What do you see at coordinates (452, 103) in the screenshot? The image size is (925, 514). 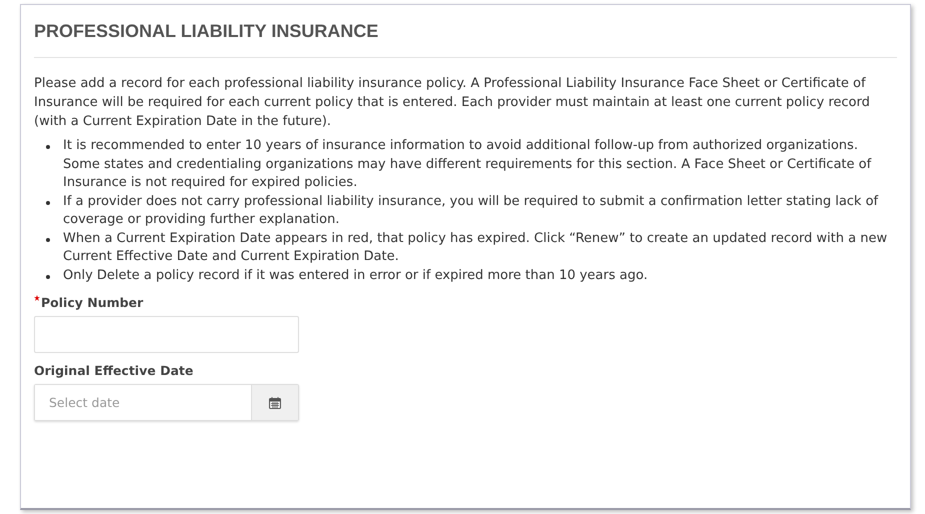 I see `intro-text: Please add a record for each professional liability insurance policy. A Professional Liability Insurance Face Sheet or Certificate of Insurance will be required for each current policy that is entered. Each provider must maintain at least one current policy record (with a Current Expiration Date in the future).` at bounding box center [452, 103].